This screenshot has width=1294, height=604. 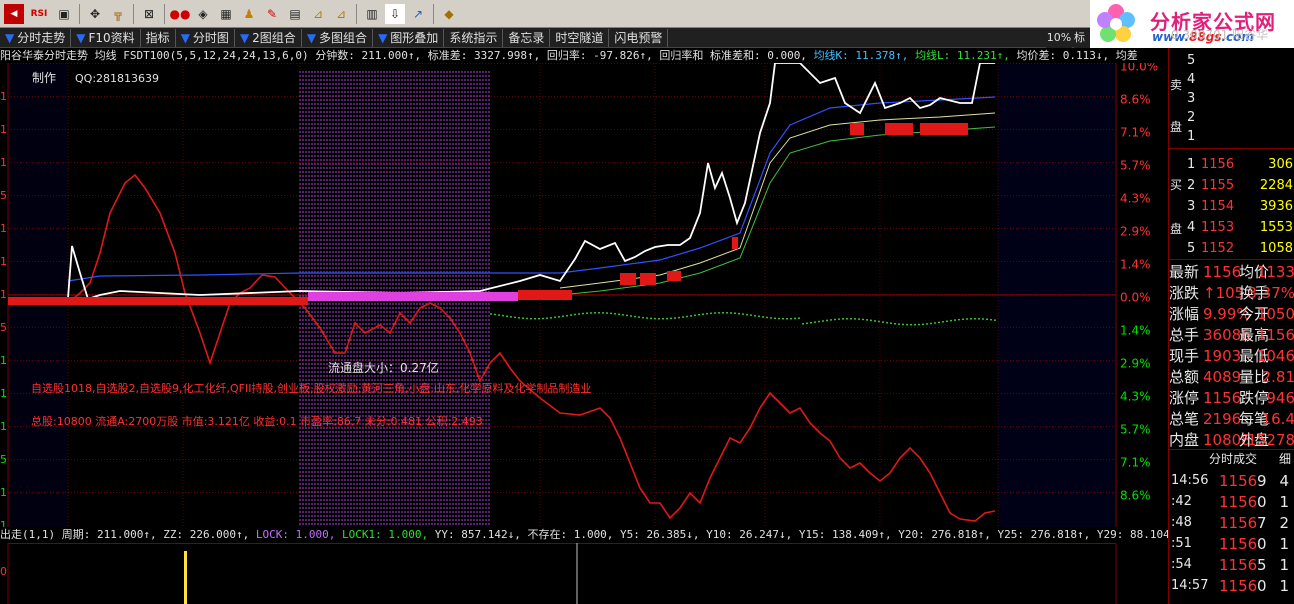 I want to click on right-axis-label: 0.0%, so click(x=1135, y=298).